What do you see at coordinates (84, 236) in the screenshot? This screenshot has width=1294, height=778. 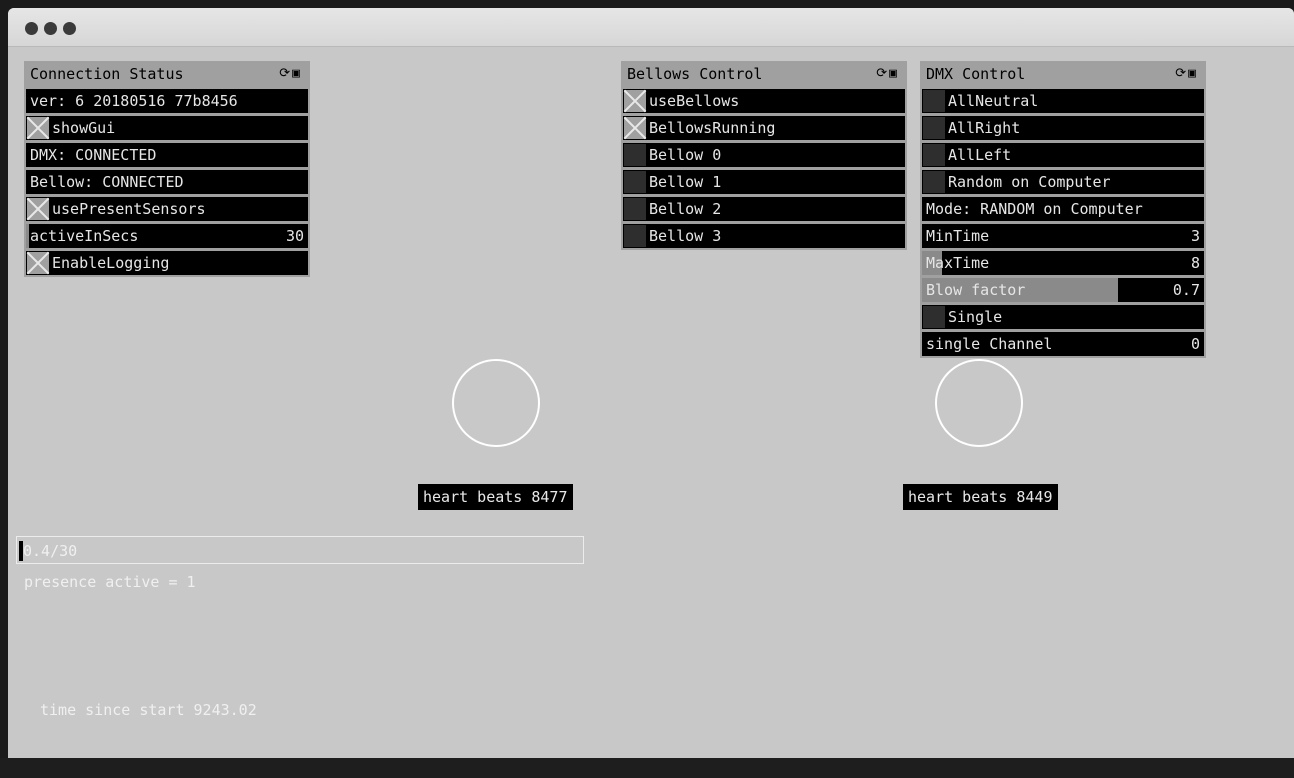 I see `active-in-secs-label: activeInSecs` at bounding box center [84, 236].